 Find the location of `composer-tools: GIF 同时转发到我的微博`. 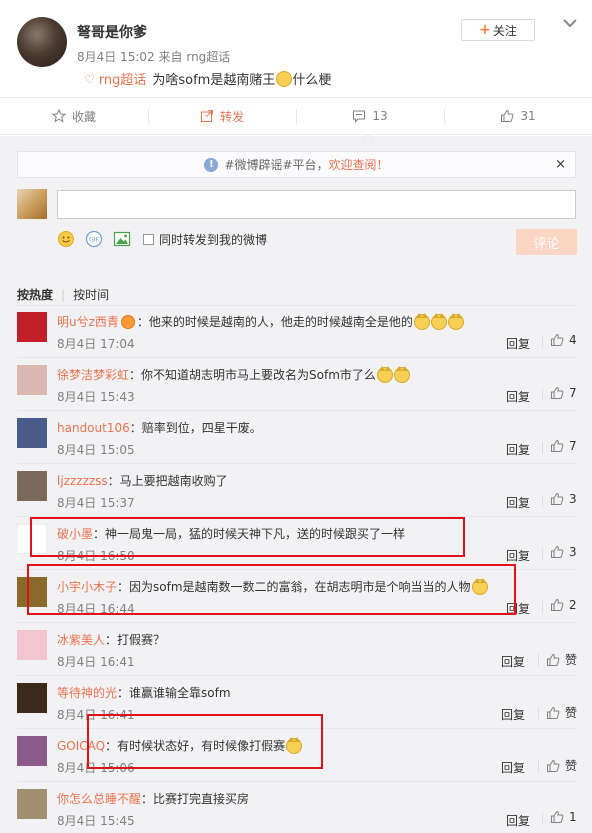

composer-tools: GIF 同时转发到我的微博 is located at coordinates (162, 239).